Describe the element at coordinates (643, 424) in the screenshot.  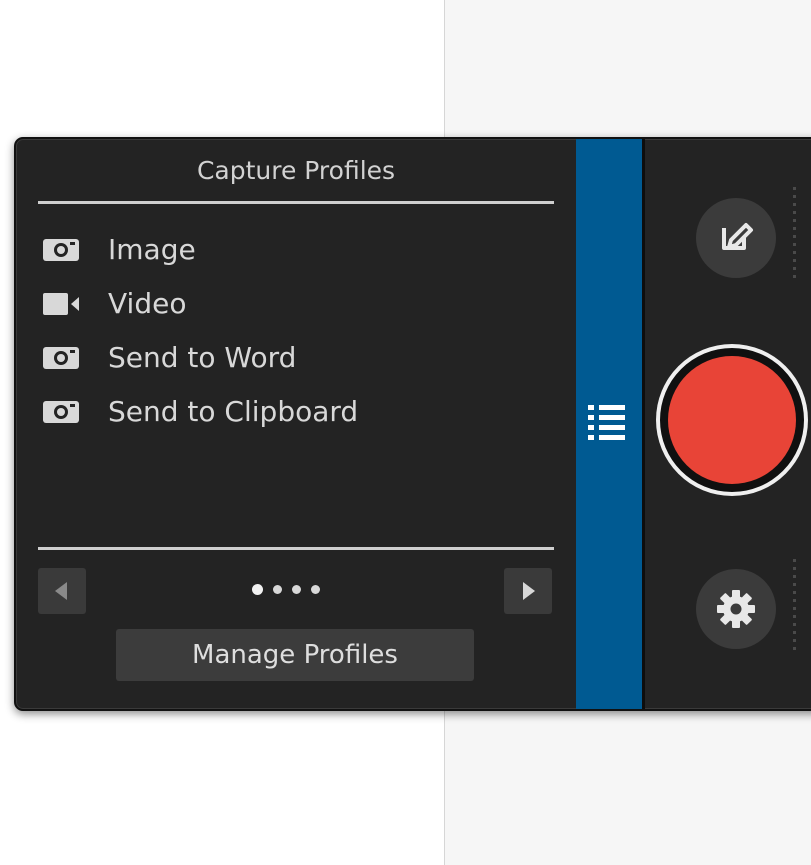
I see `panel-divider` at that location.